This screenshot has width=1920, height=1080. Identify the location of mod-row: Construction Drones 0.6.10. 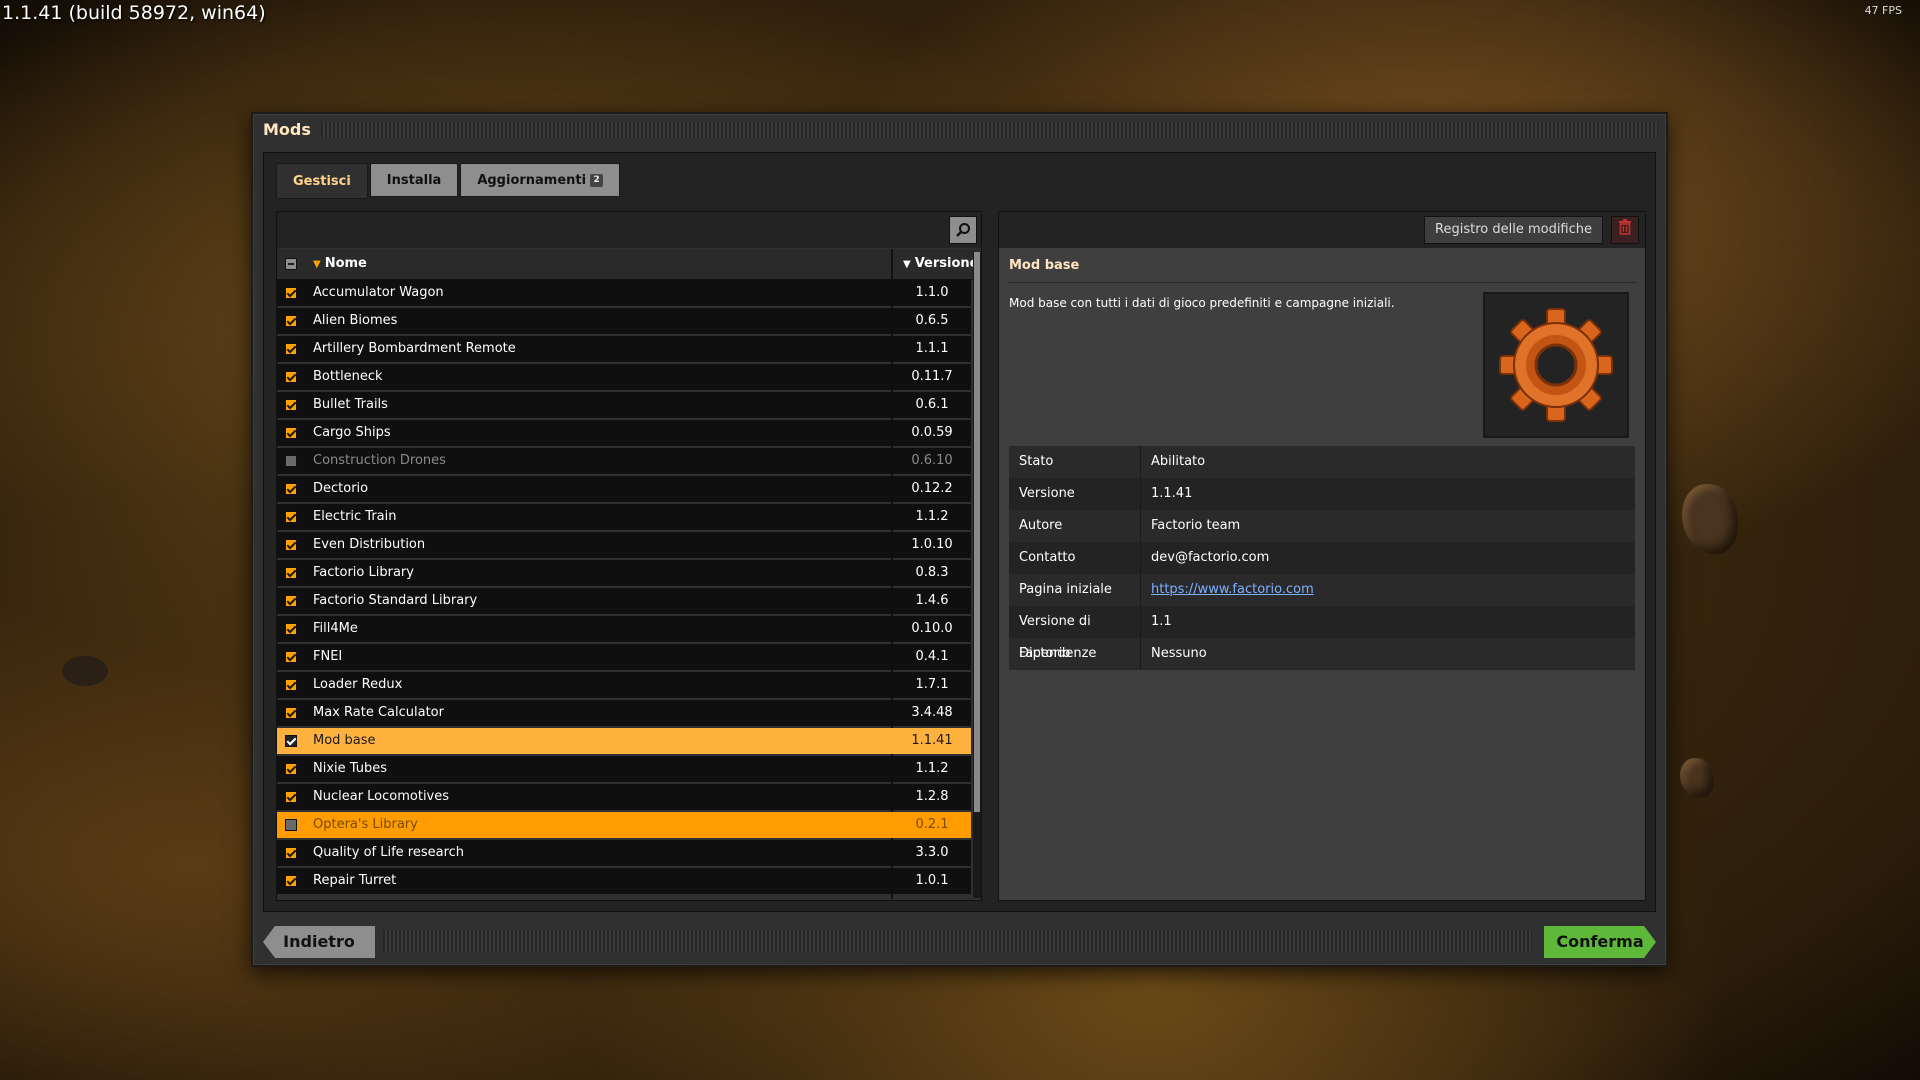
(624, 462).